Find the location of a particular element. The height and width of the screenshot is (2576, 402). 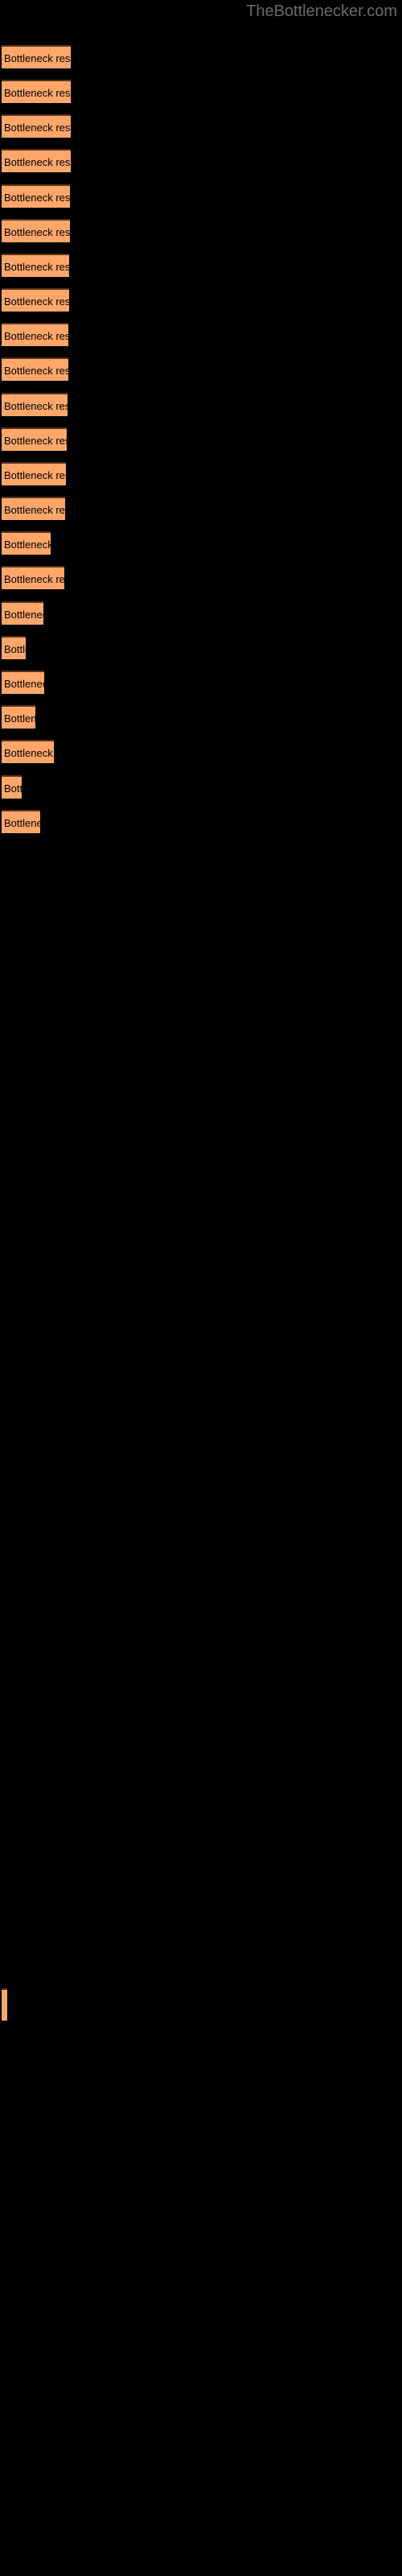

bar-row-residual is located at coordinates (201, 2004).